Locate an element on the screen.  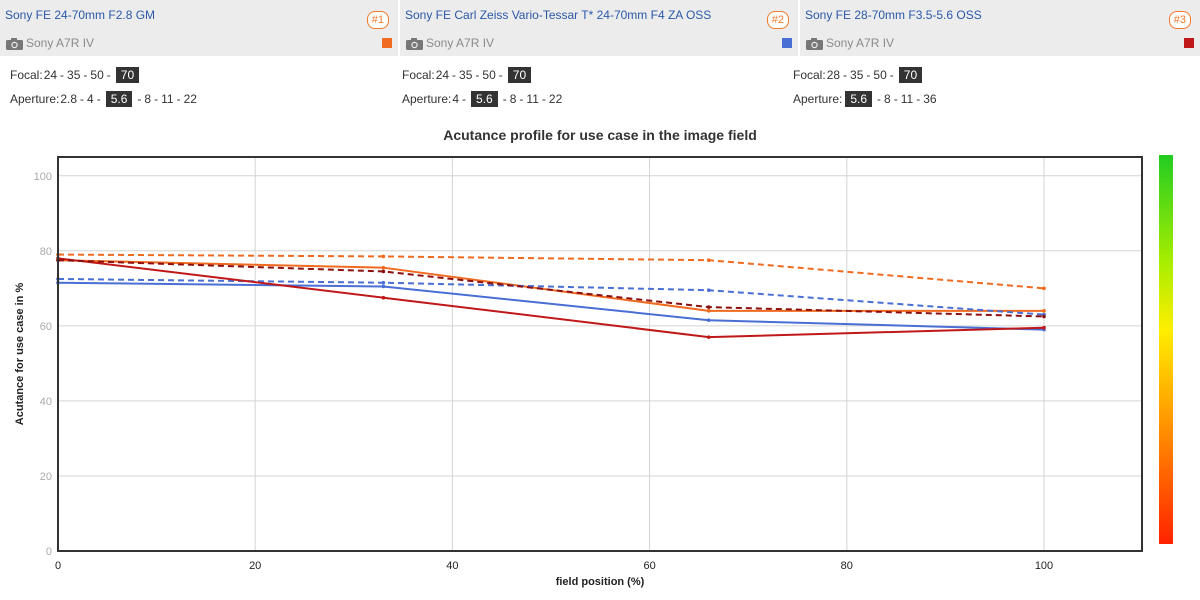
aperture-option-2.8: 2.8 is located at coordinates (68, 99).